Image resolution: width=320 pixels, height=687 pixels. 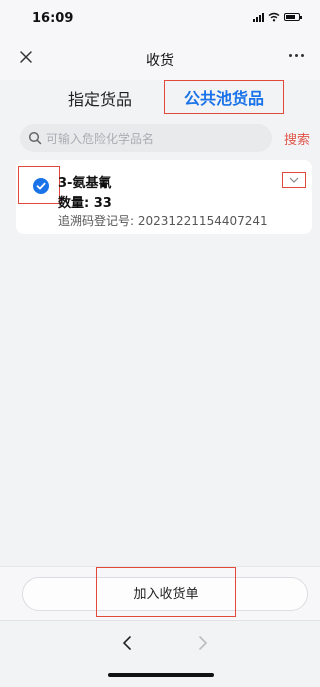 I want to click on tab-bar: 指定货品 公共池货品, so click(x=160, y=99).